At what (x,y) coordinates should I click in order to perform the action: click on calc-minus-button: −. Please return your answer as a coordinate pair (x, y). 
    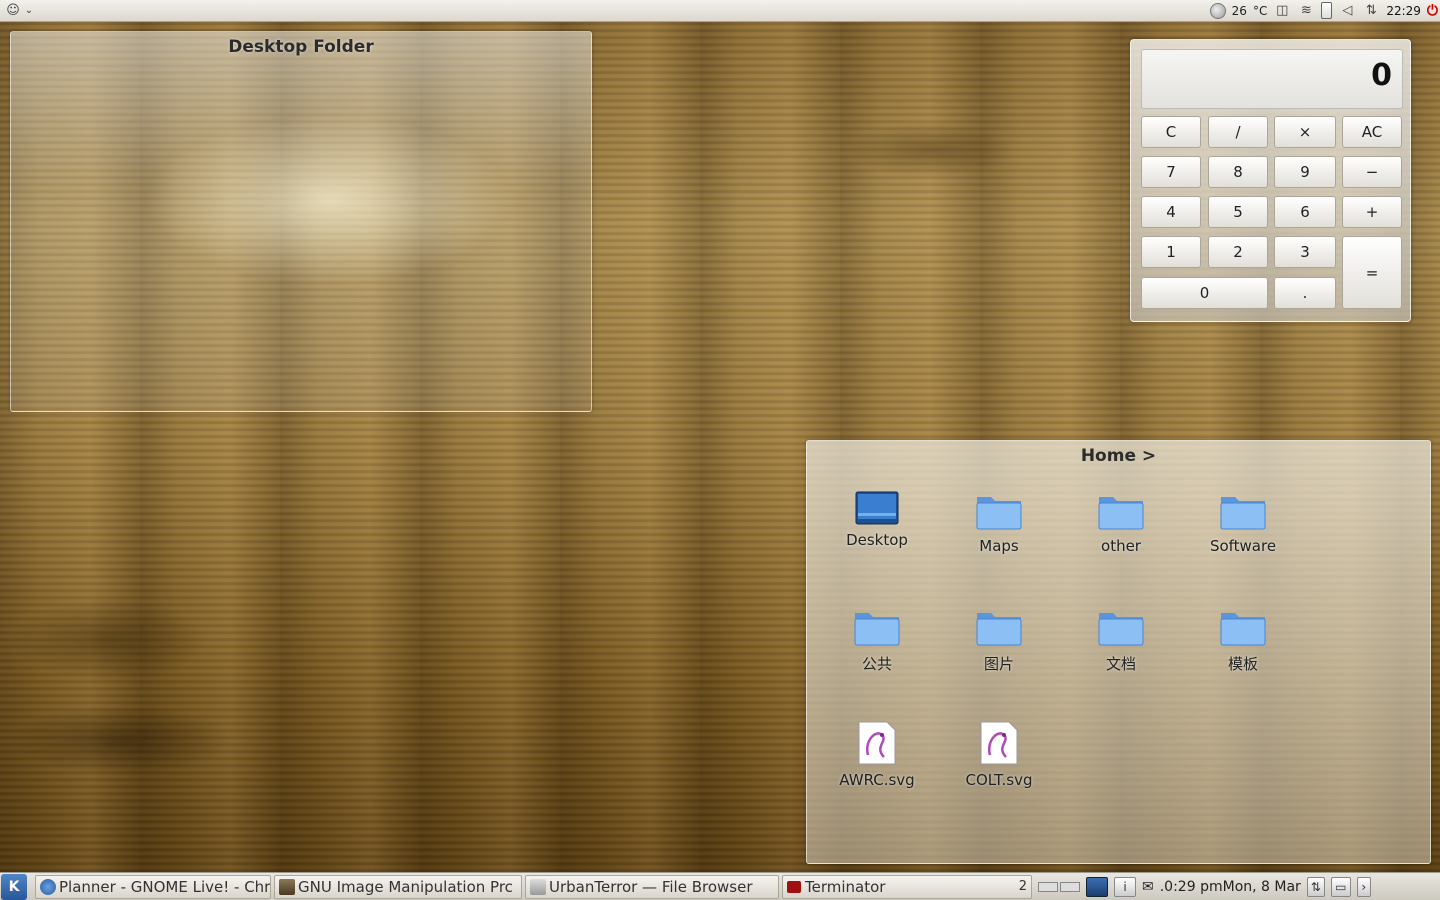
    Looking at the image, I should click on (1372, 172).